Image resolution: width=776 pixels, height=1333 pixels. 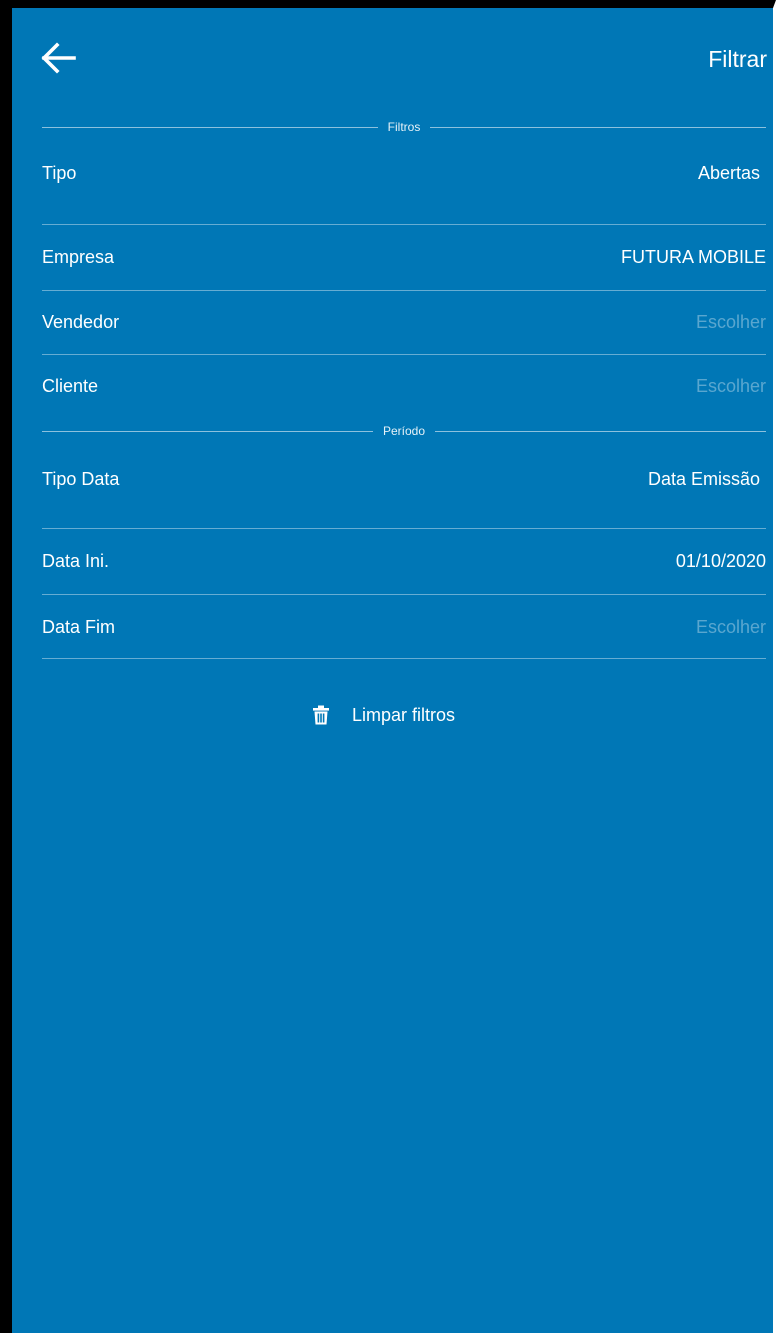 I want to click on data-ini-label: Data Ini., so click(x=76, y=561).